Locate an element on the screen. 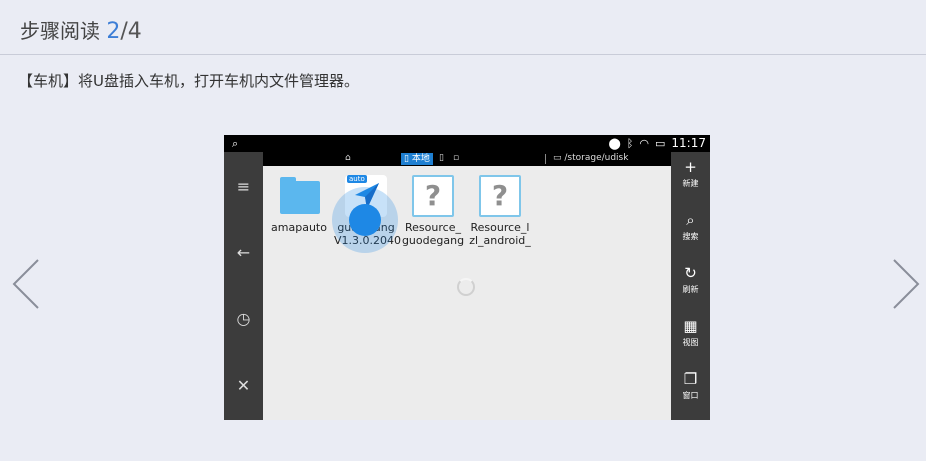  file-item-resource-guodegang: ? Resource_ guodegang is located at coordinates (433, 211).